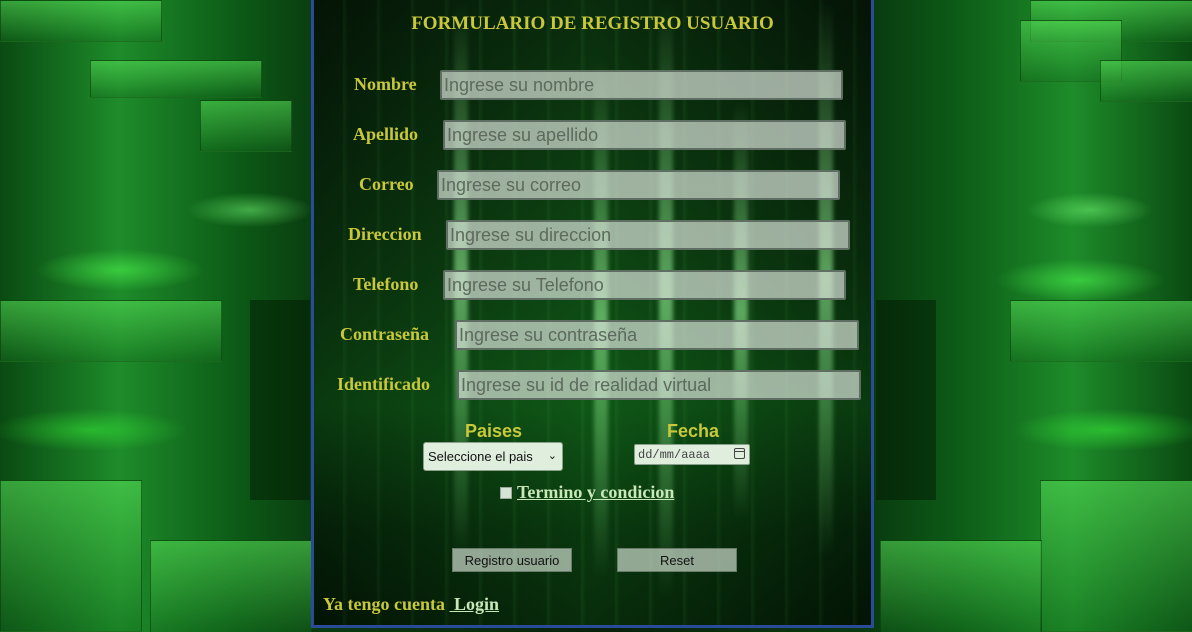 The height and width of the screenshot is (632, 1192). I want to click on surname-input, so click(644, 135).